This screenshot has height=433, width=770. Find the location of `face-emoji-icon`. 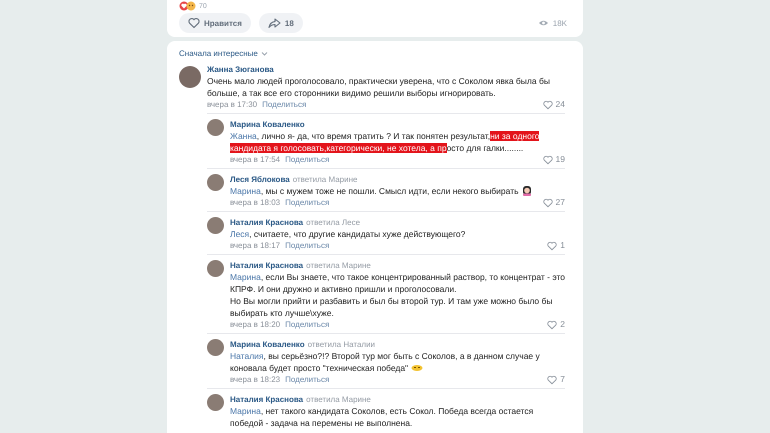

face-emoji-icon is located at coordinates (417, 368).